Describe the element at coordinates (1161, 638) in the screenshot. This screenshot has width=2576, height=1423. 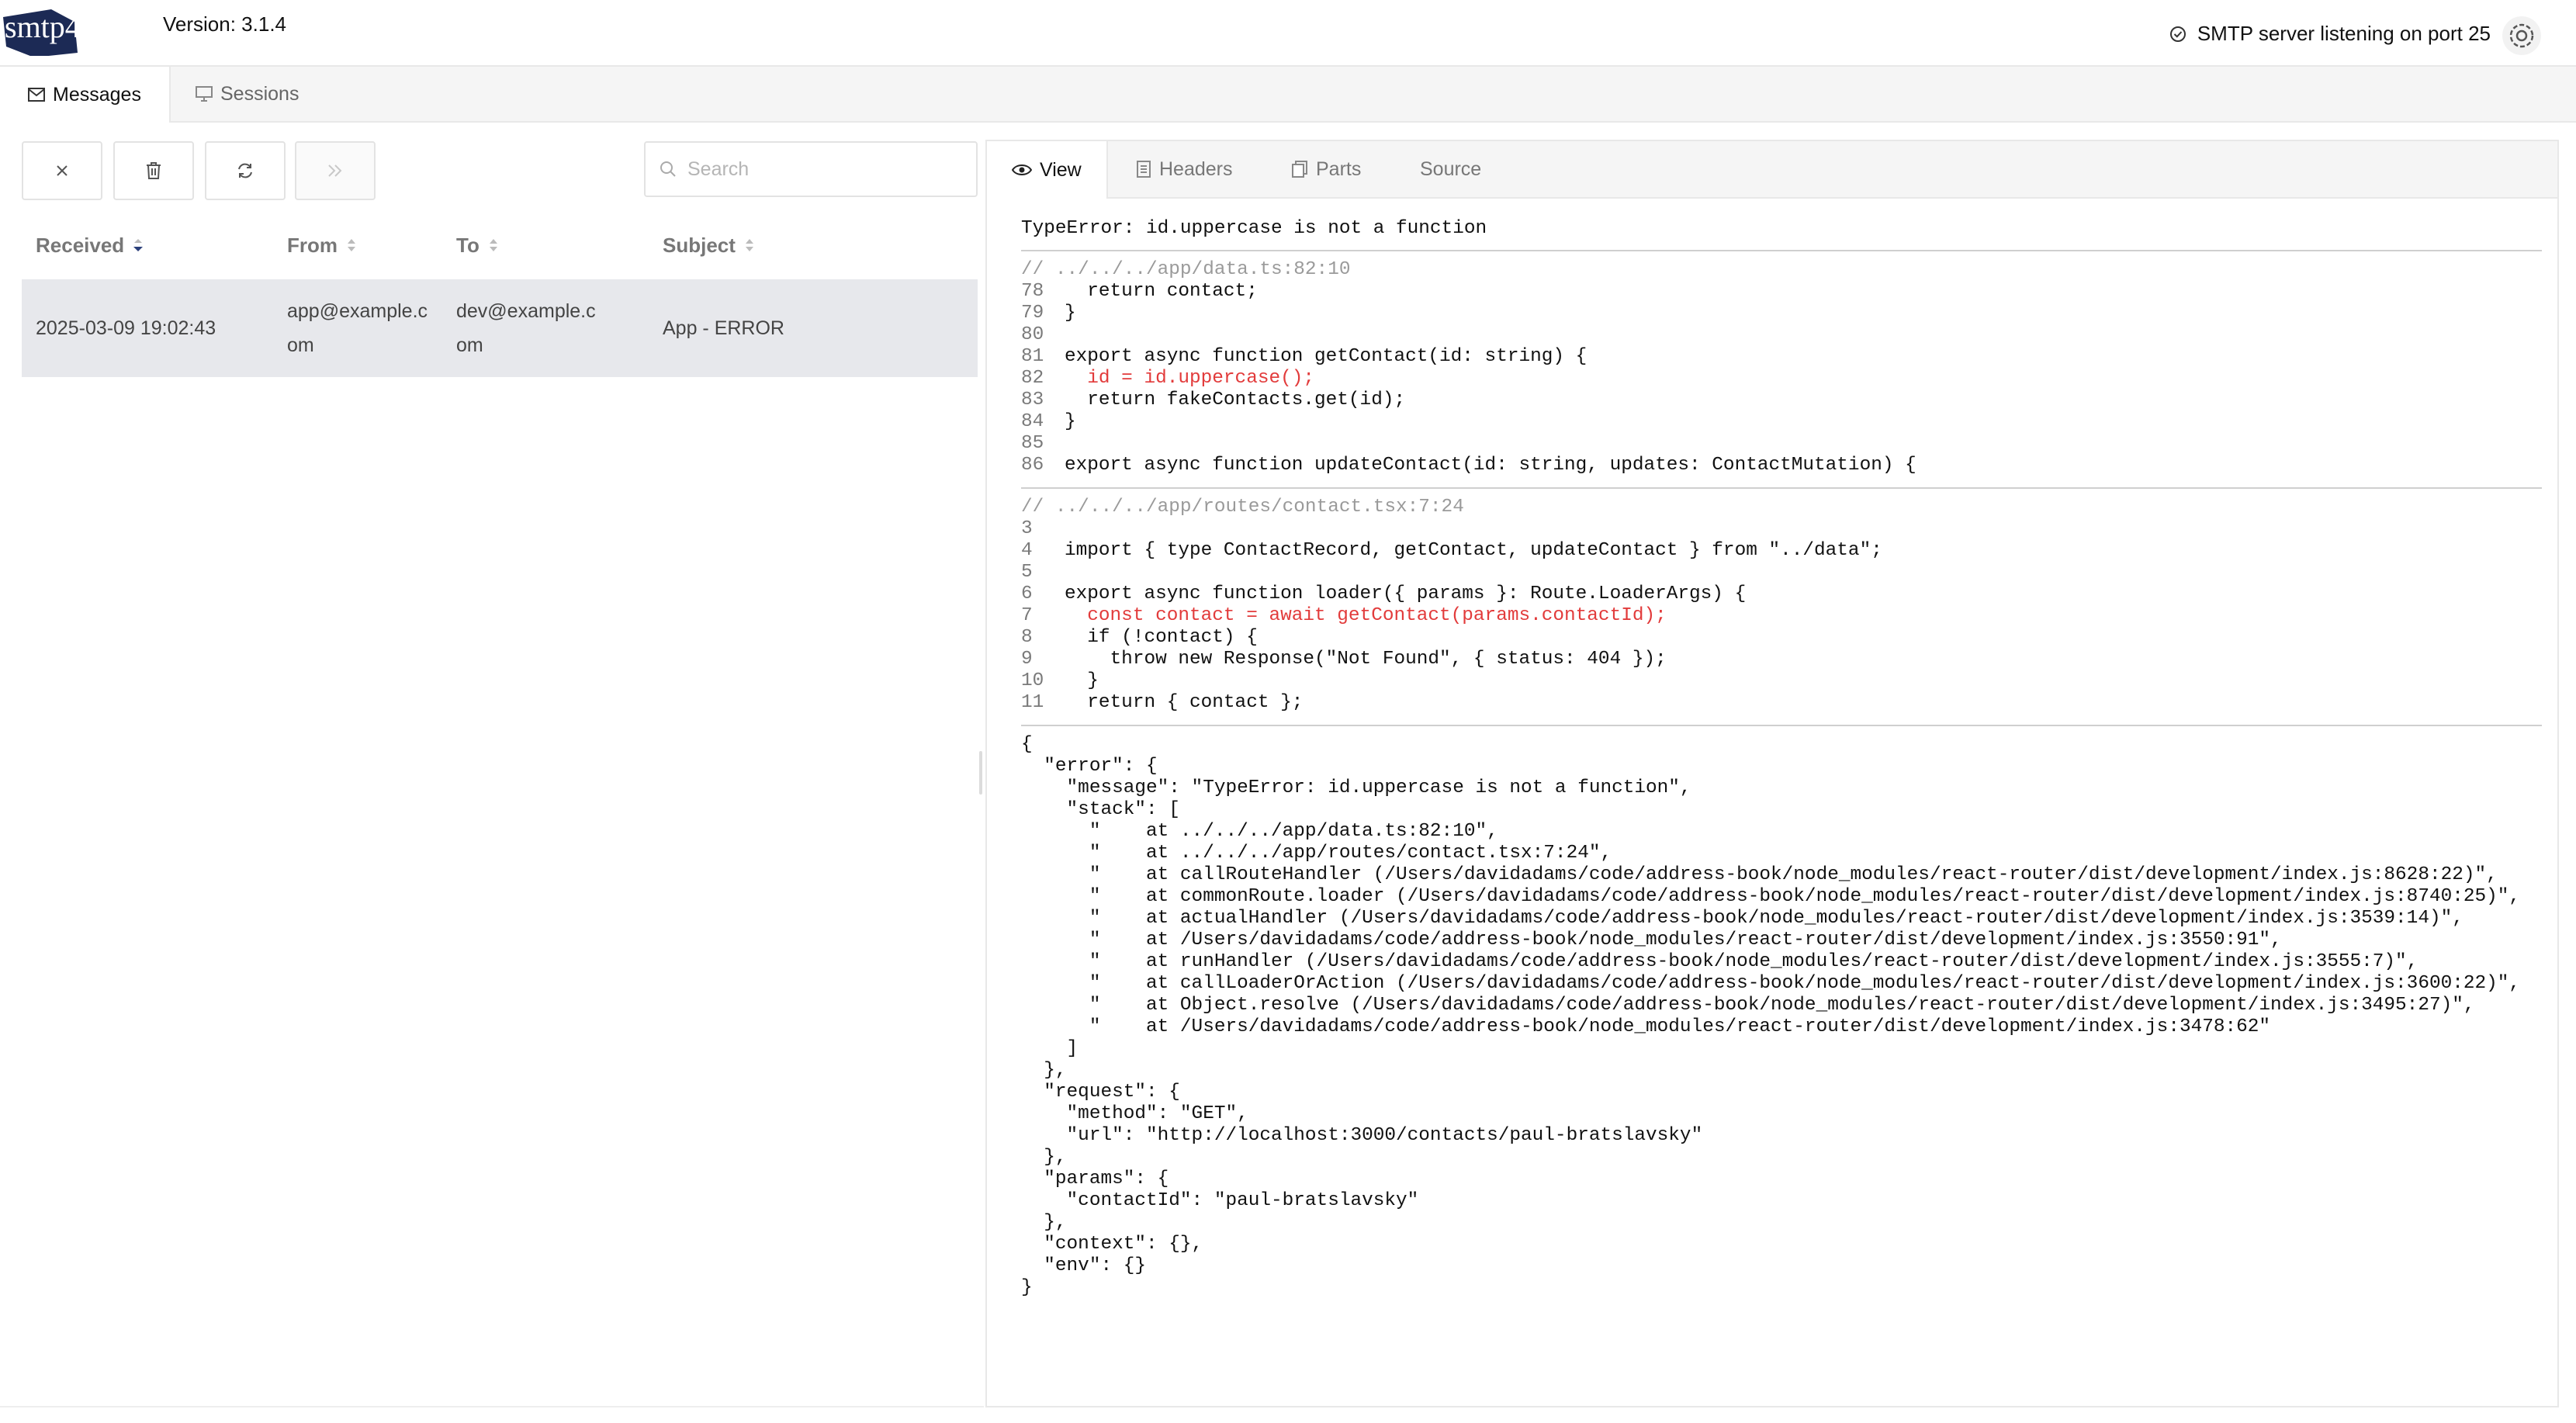
I see `line-code: if (!contact) {` at that location.